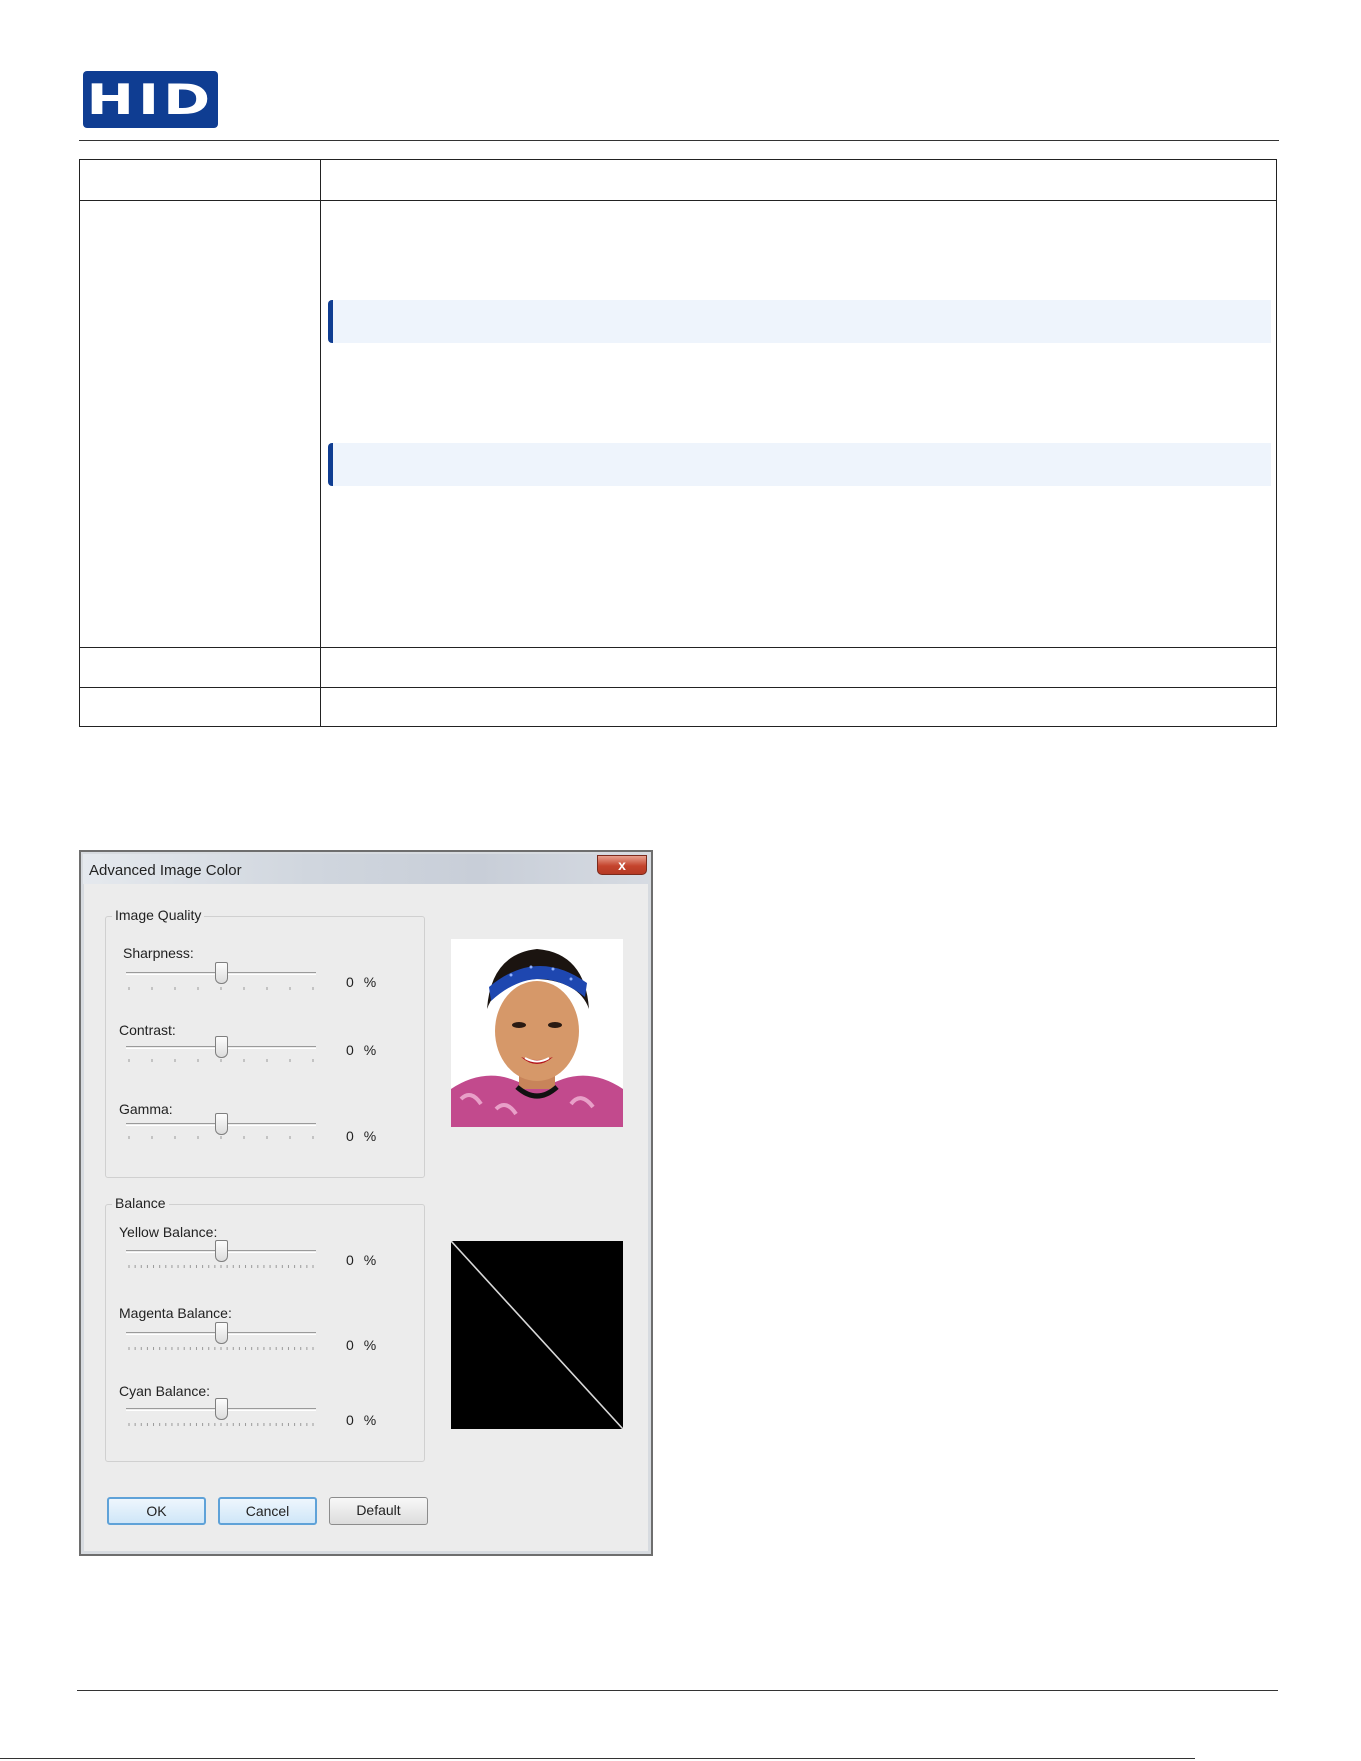  Describe the element at coordinates (158, 953) in the screenshot. I see `sharpness-label: Sharpness:` at that location.